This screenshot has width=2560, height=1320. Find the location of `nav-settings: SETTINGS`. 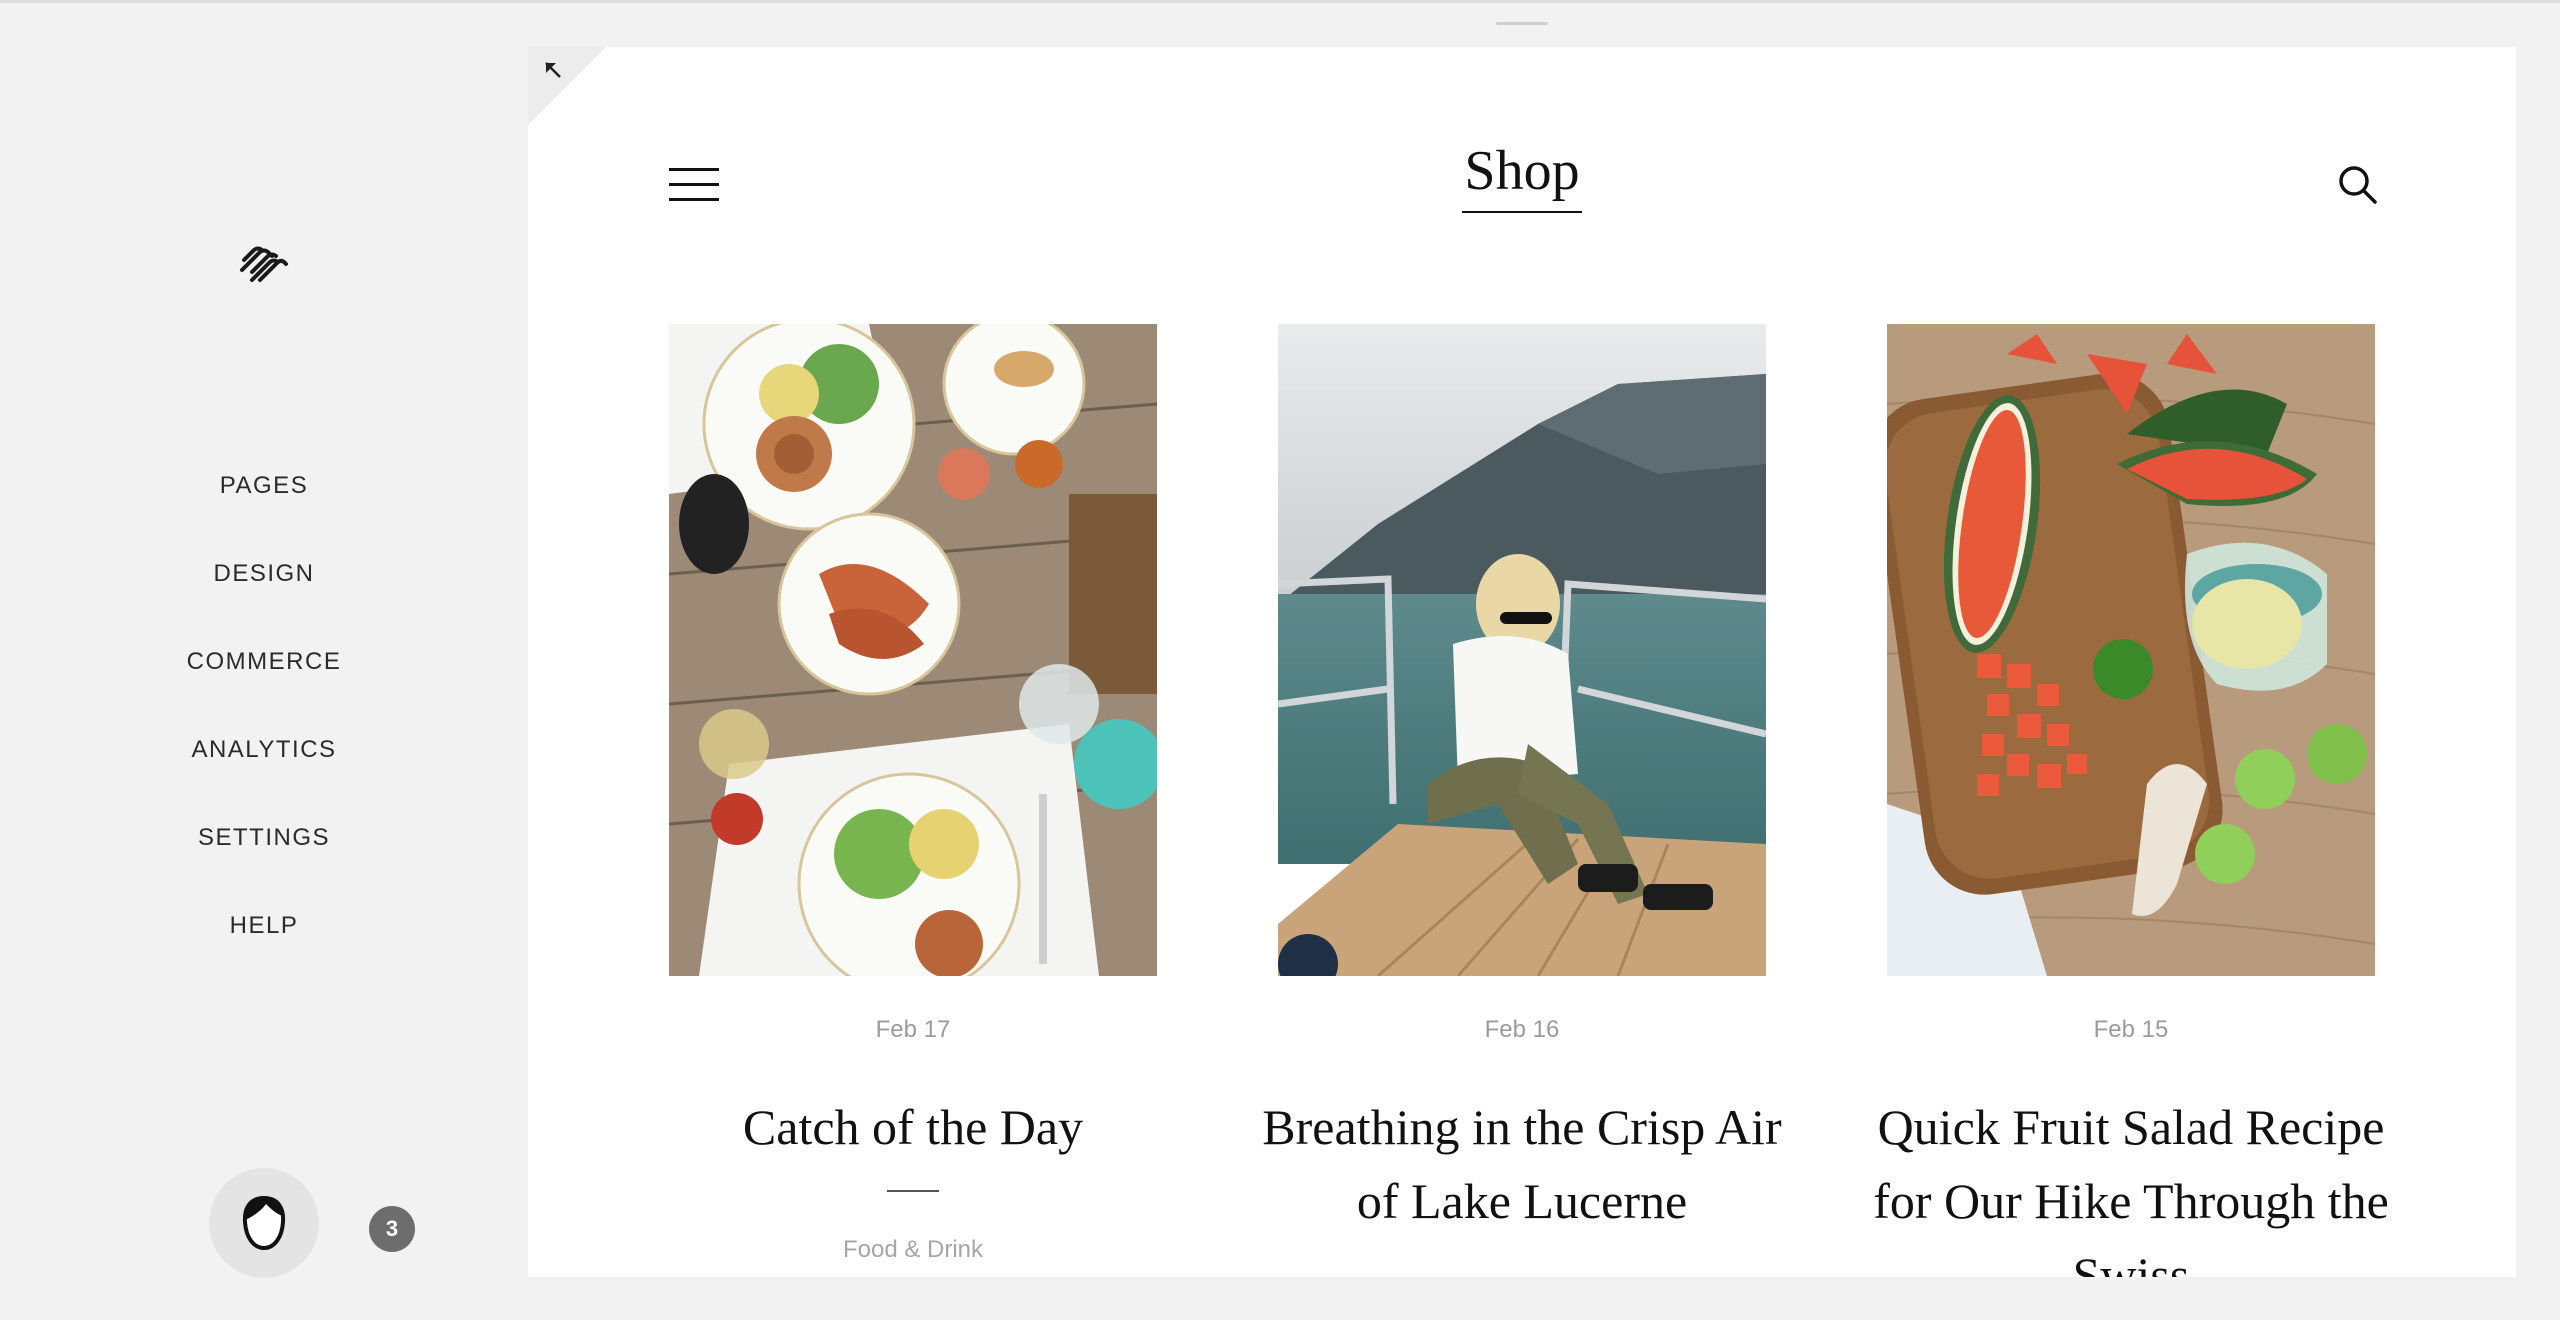

nav-settings: SETTINGS is located at coordinates (264, 856).